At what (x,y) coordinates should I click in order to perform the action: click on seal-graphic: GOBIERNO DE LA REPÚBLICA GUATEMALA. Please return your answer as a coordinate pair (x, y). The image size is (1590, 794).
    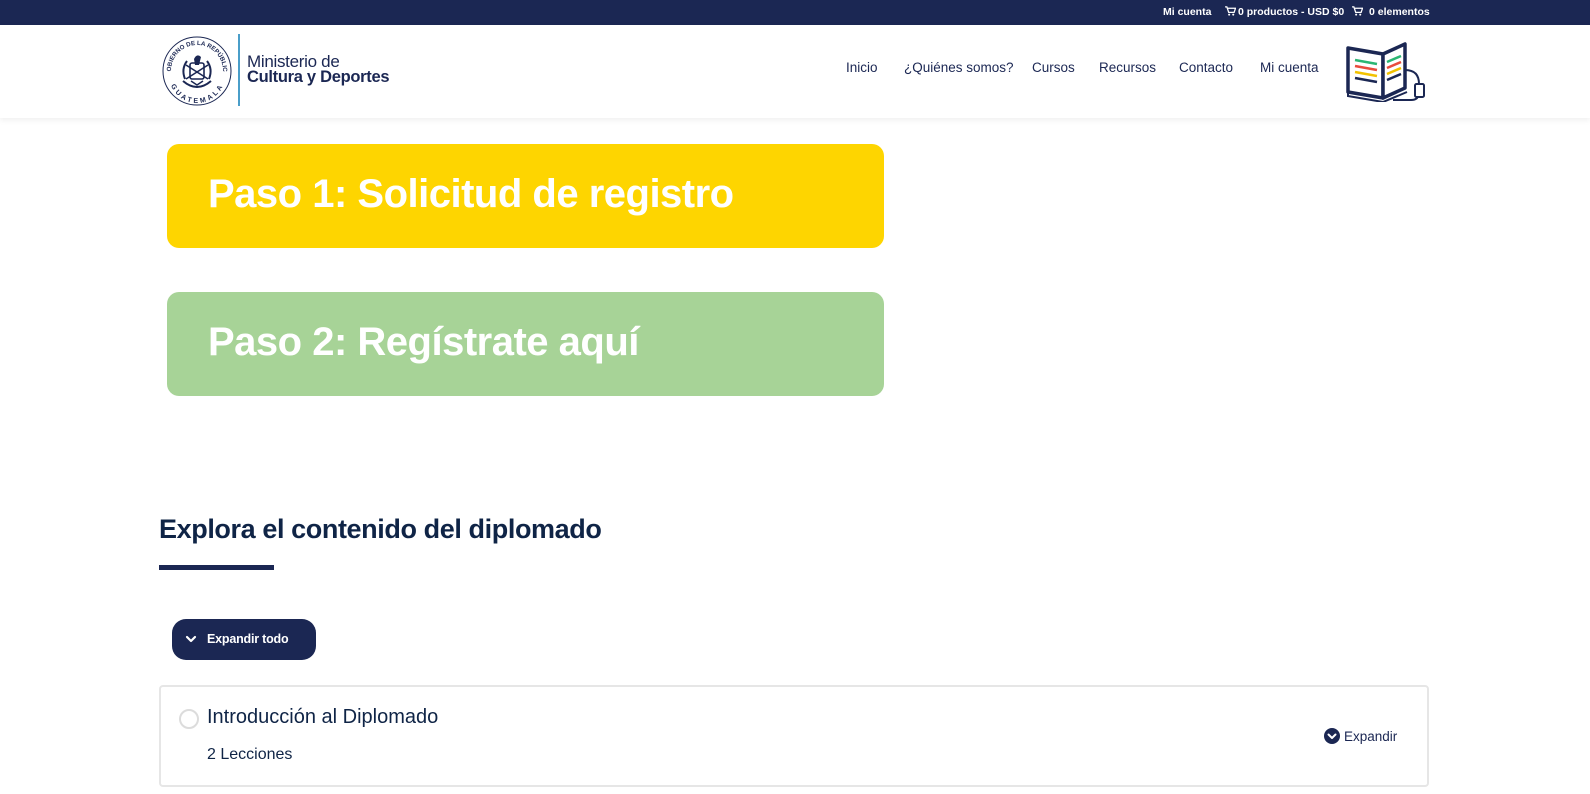
    Looking at the image, I should click on (195, 68).